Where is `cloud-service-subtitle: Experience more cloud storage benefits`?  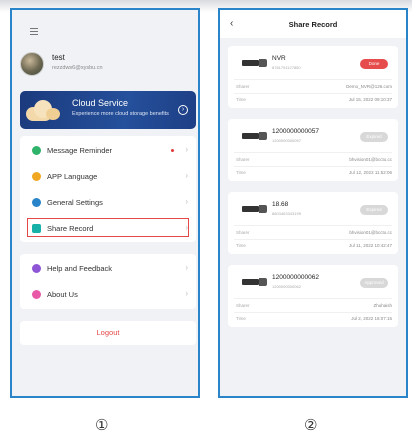
cloud-service-subtitle: Experience more cloud storage benefits is located at coordinates (120, 114).